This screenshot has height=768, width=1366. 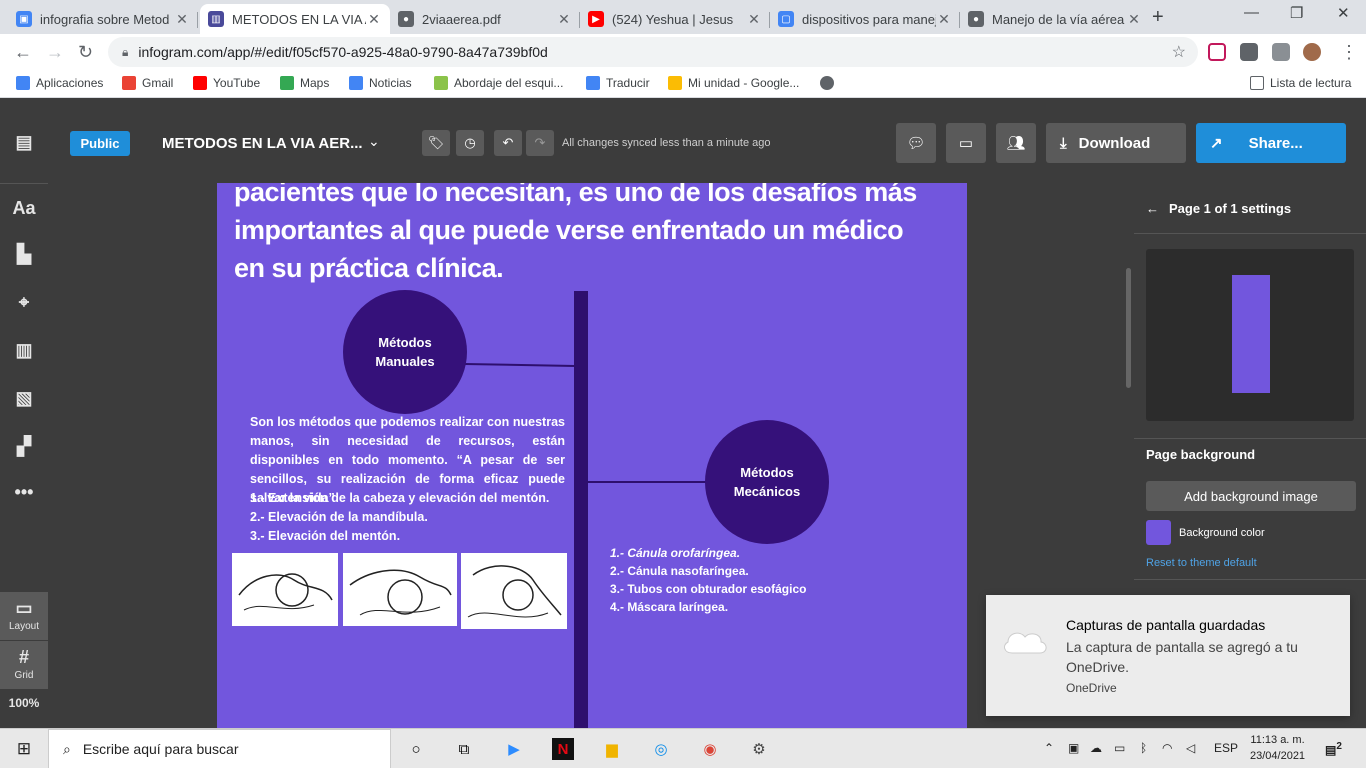 What do you see at coordinates (485, 19) in the screenshot?
I see `browser-tab: ● 2viaaerea.pdf ✕` at bounding box center [485, 19].